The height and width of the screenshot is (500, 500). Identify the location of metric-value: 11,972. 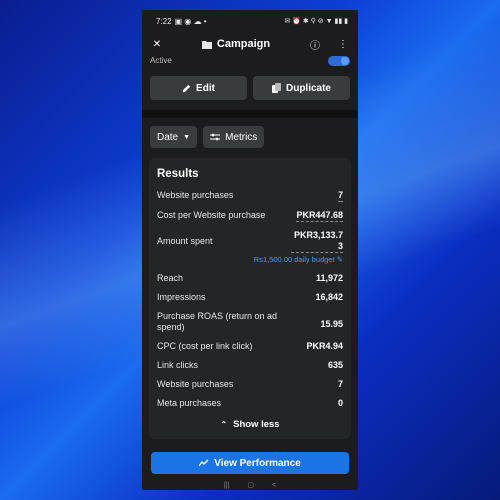
(329, 278).